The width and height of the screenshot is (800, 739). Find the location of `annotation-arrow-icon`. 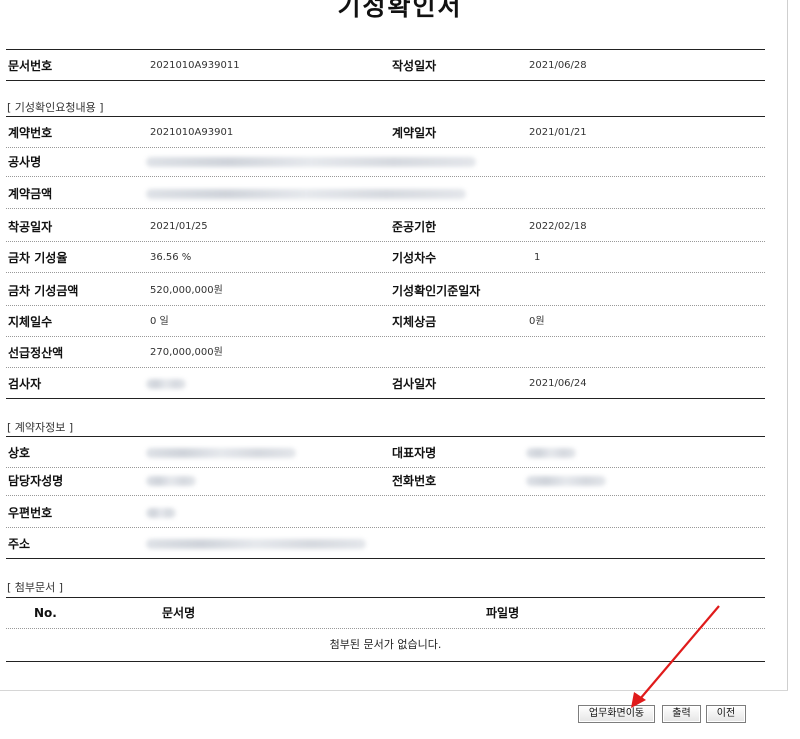

annotation-arrow-icon is located at coordinates (675, 656).